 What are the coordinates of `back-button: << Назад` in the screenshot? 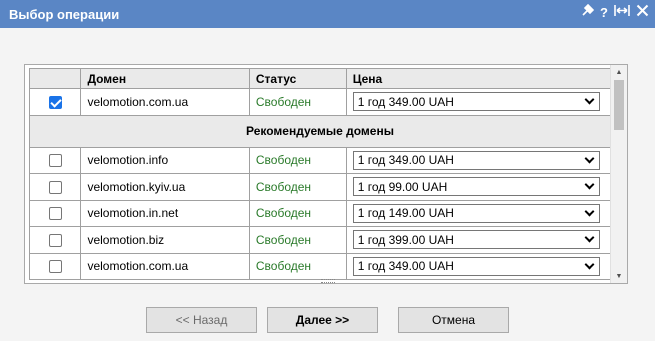 It's located at (201, 320).